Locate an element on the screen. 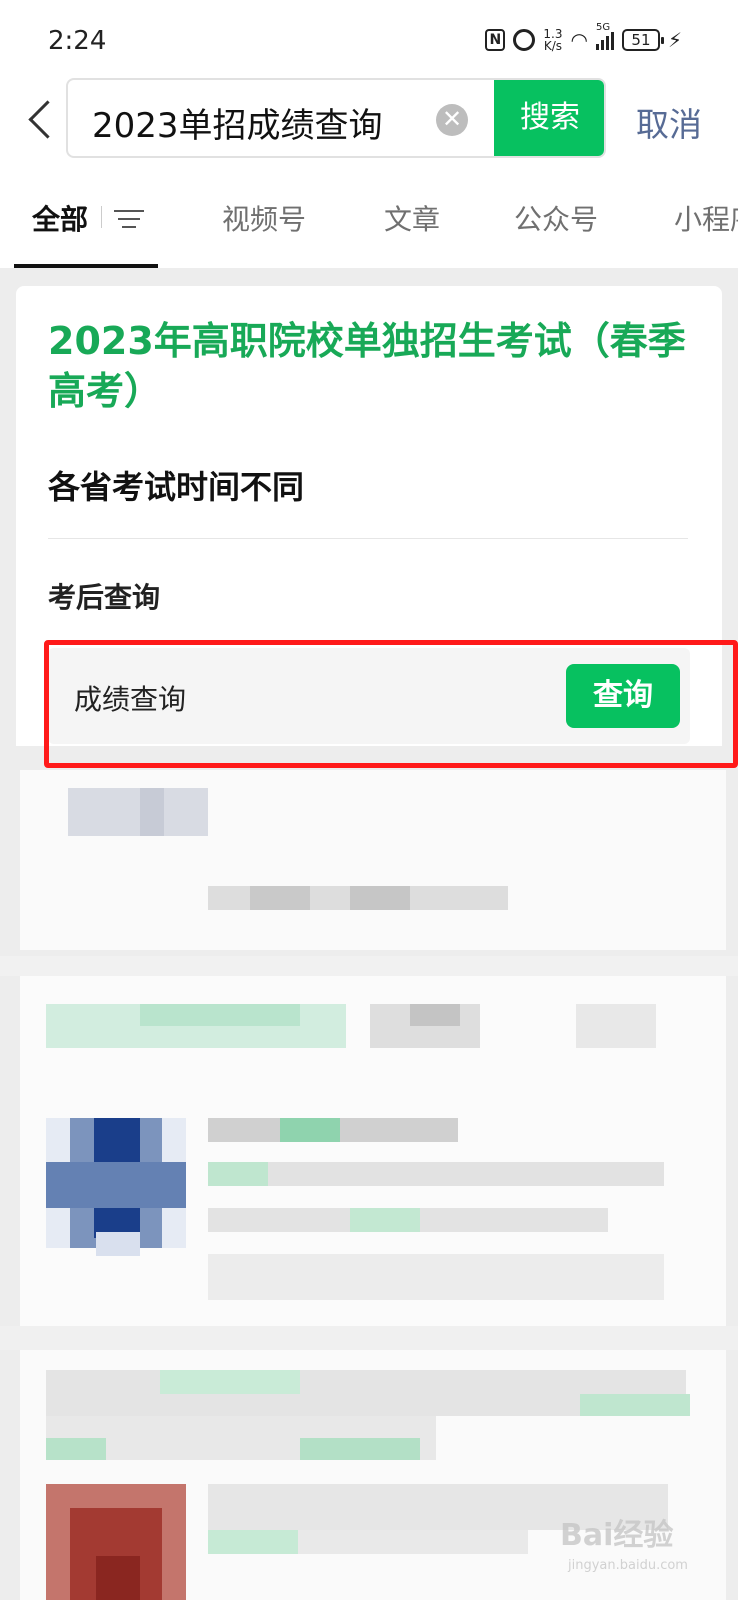 The height and width of the screenshot is (1600, 738). tab-official-accounts: 公众号 is located at coordinates (556, 218).